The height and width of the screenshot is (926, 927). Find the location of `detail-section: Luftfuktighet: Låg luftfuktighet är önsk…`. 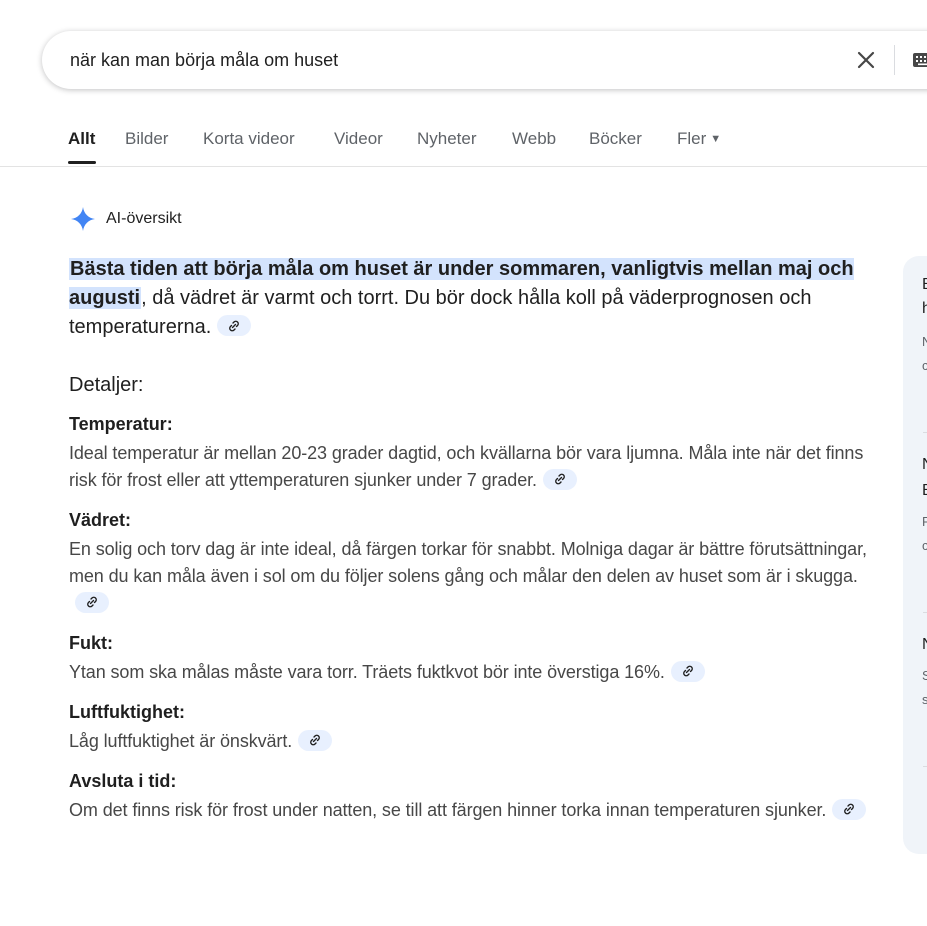

detail-section: Luftfuktighet: Låg luftfuktighet är önsk… is located at coordinates (469, 727).